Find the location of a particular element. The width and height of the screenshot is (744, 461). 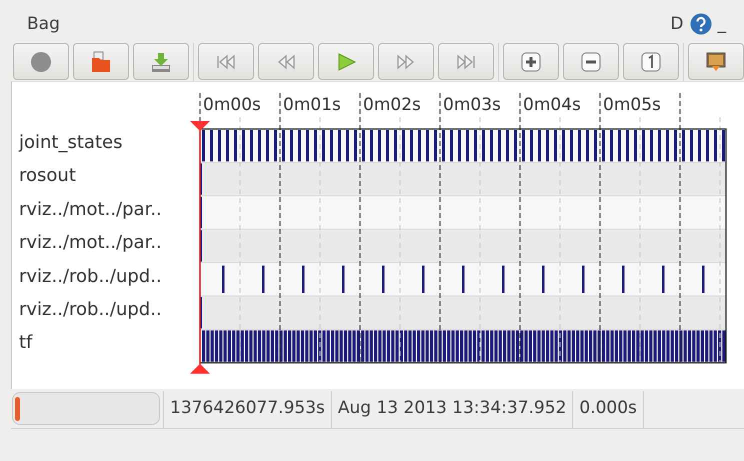

zoom-reset-icon is located at coordinates (651, 61).